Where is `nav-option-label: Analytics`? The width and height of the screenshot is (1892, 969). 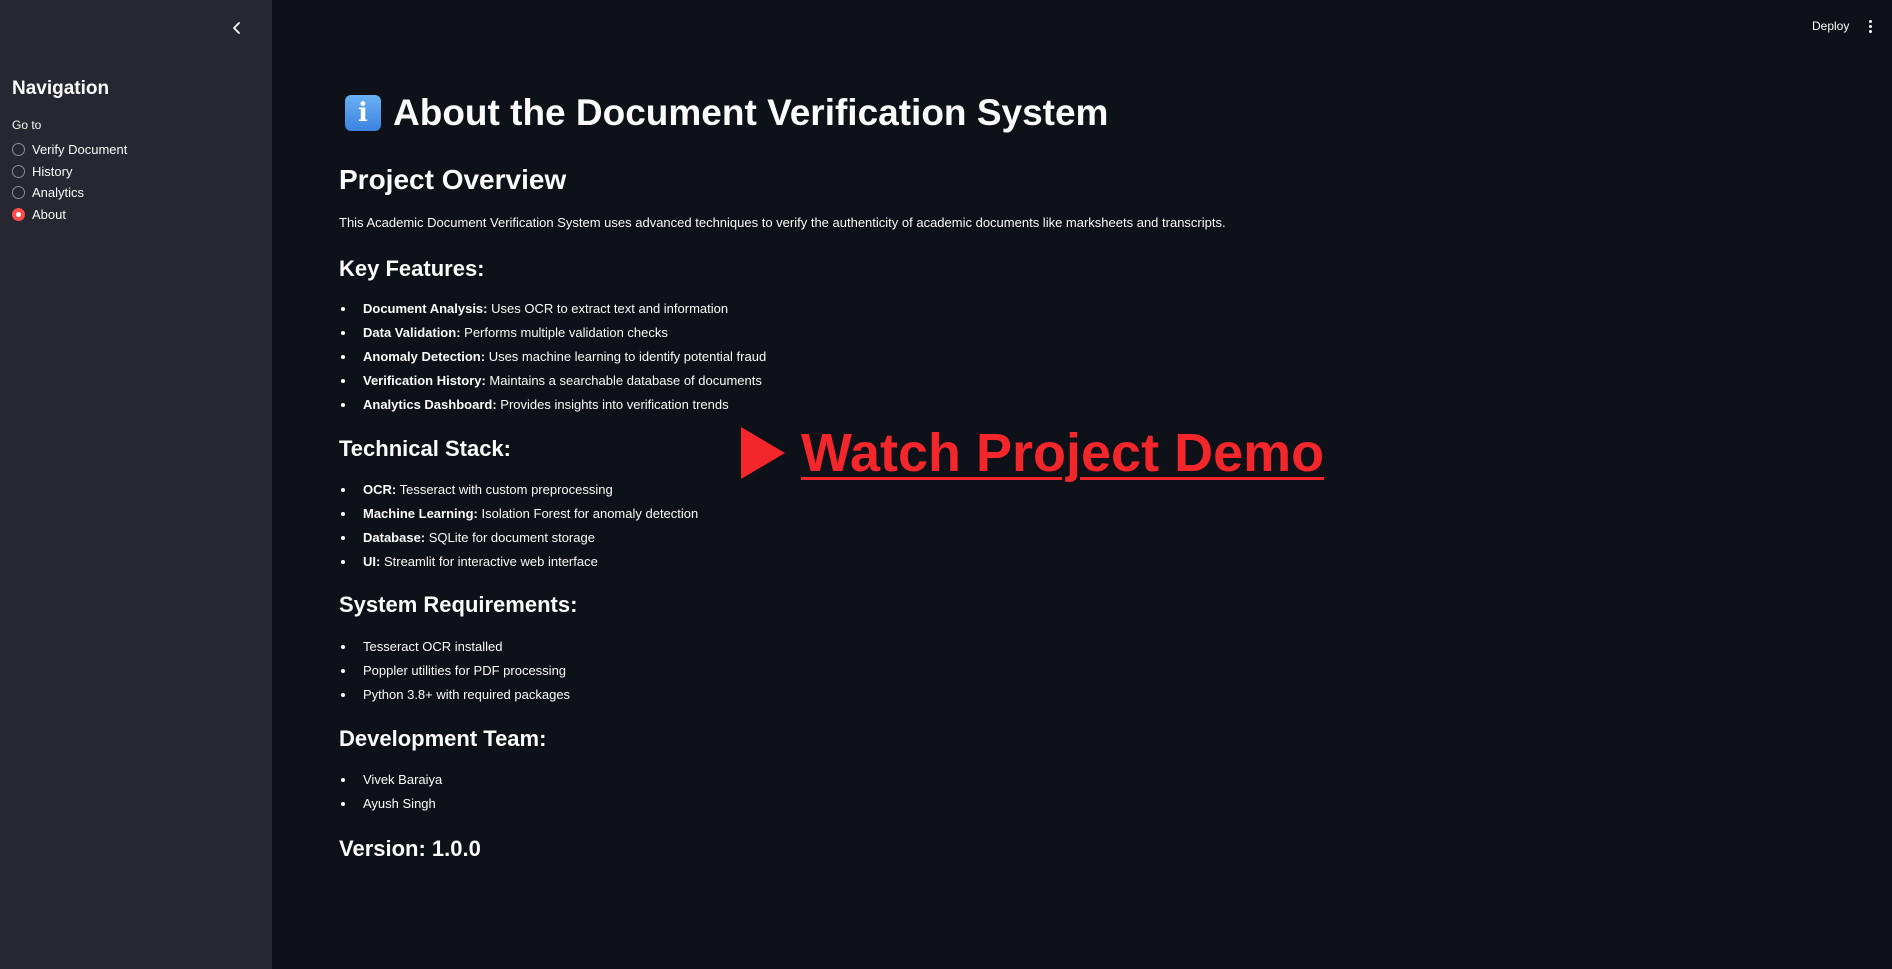
nav-option-label: Analytics is located at coordinates (58, 193).